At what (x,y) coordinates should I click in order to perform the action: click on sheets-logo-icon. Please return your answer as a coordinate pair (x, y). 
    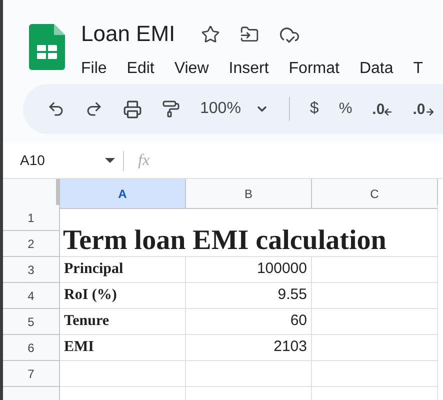
    Looking at the image, I should click on (47, 47).